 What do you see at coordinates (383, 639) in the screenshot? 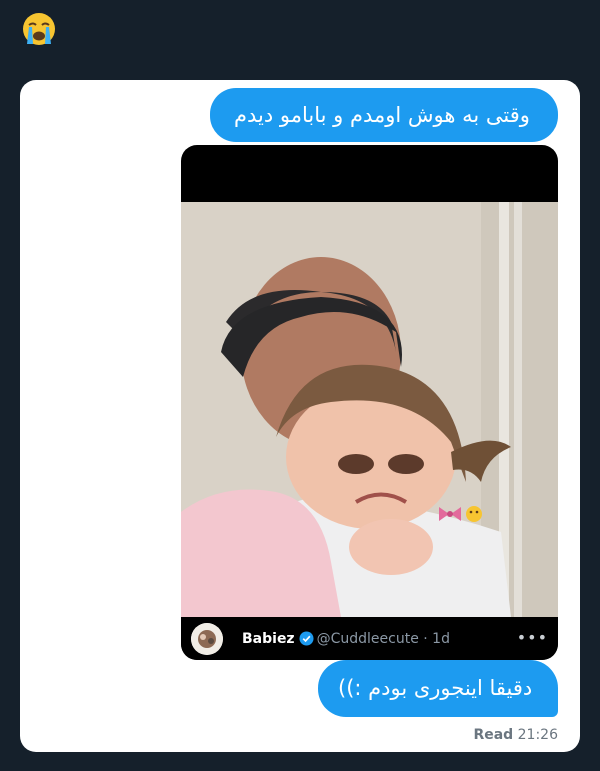
I see `tweet-handle: @Cuddleecute · 1d` at bounding box center [383, 639].